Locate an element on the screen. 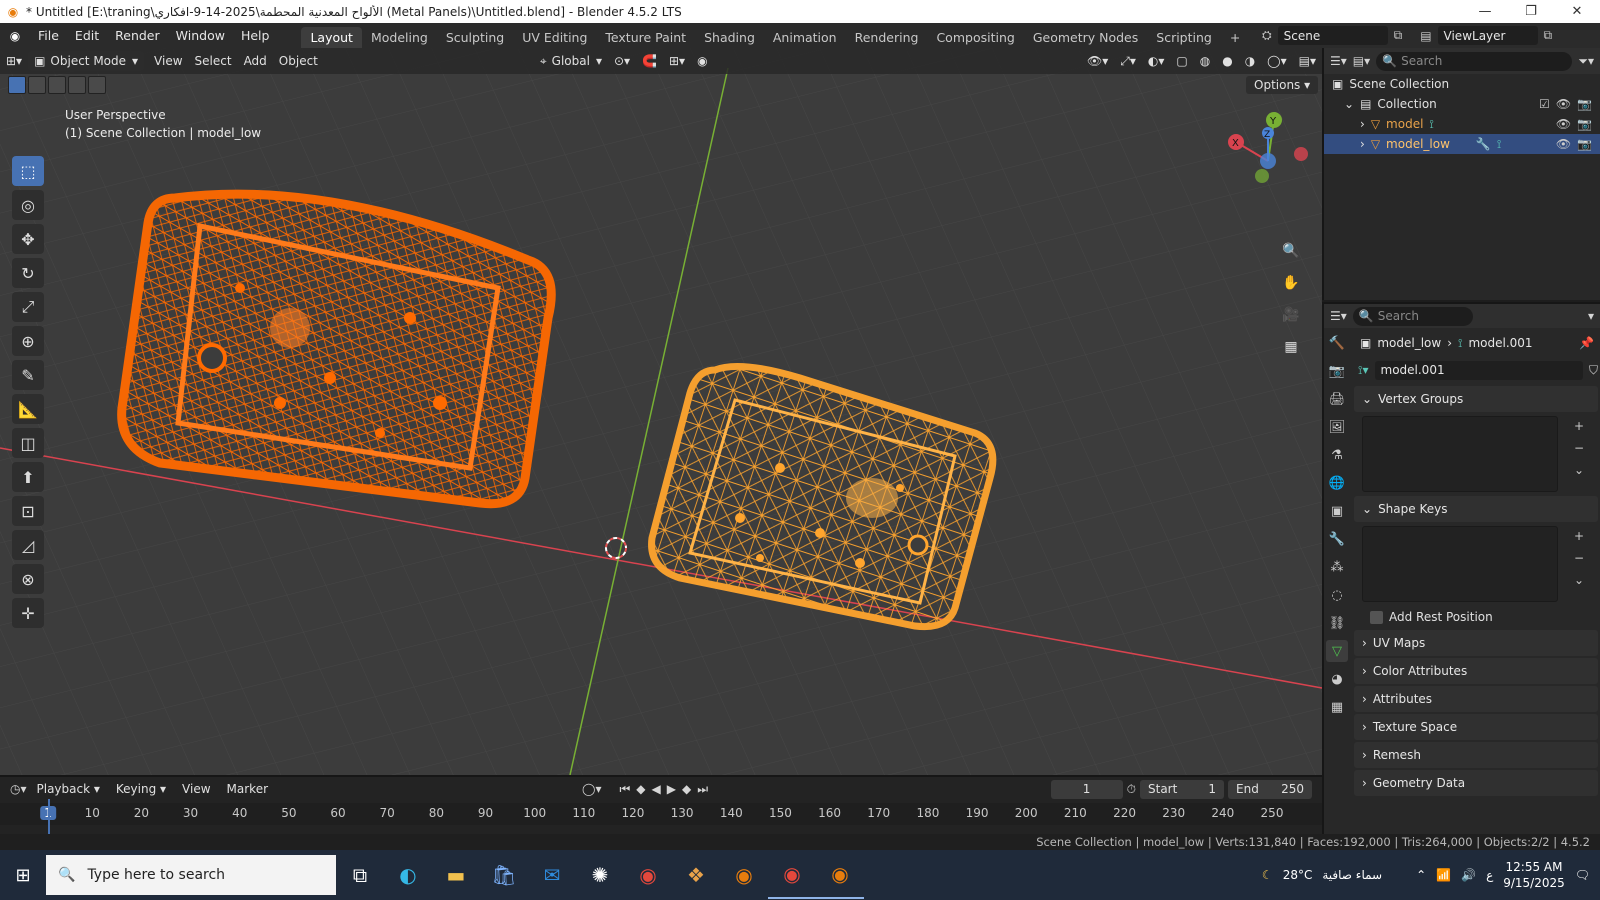 Image resolution: width=1600 pixels, height=900 pixels. xray-icon: ▢ is located at coordinates (1181, 61).